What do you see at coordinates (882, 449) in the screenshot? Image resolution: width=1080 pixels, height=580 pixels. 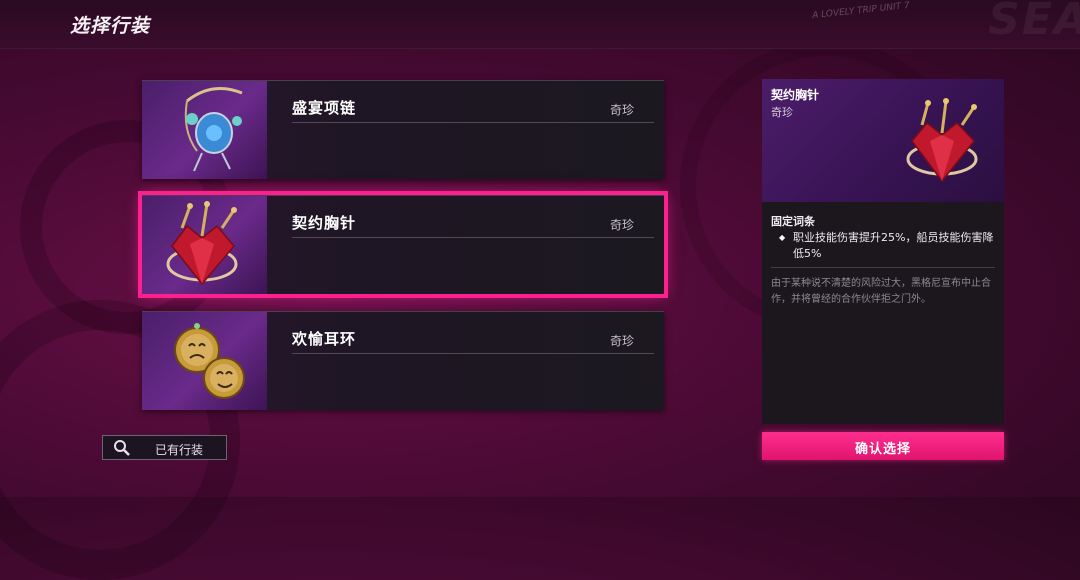 I see `confirm-selection-label: 确认选择` at bounding box center [882, 449].